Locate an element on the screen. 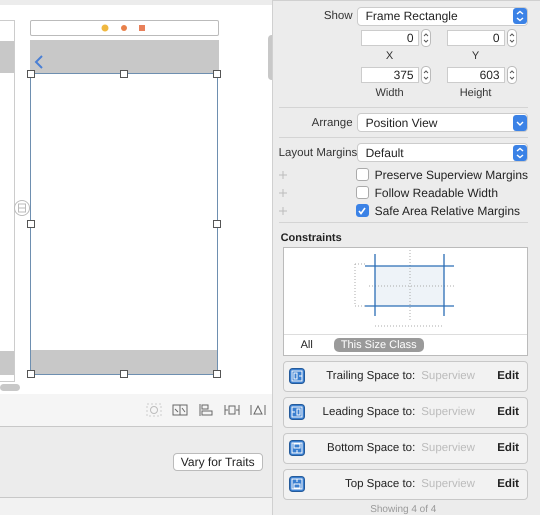  checkbox-label: Preserve Superview Margins is located at coordinates (451, 175).